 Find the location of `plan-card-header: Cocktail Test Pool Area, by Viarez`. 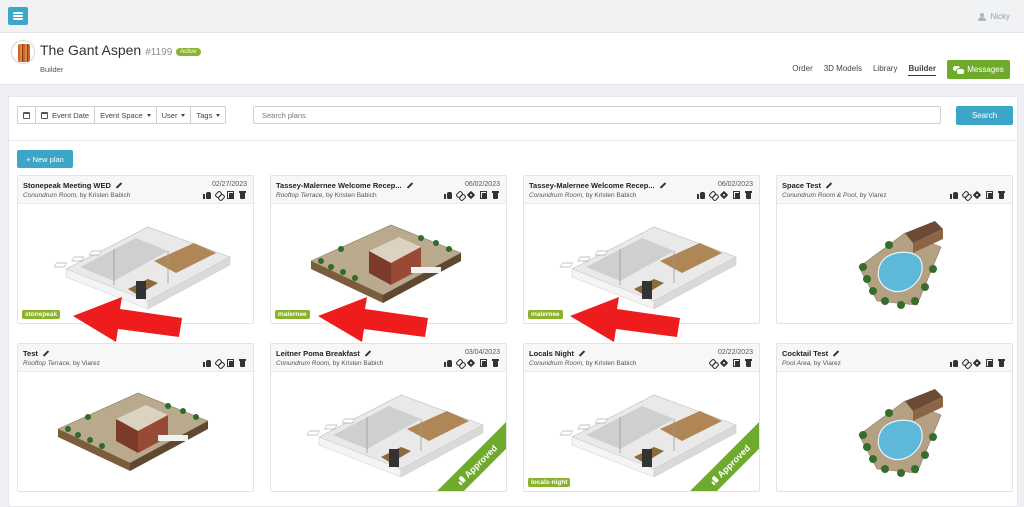

plan-card-header: Cocktail Test Pool Area, by Viarez is located at coordinates (894, 358).